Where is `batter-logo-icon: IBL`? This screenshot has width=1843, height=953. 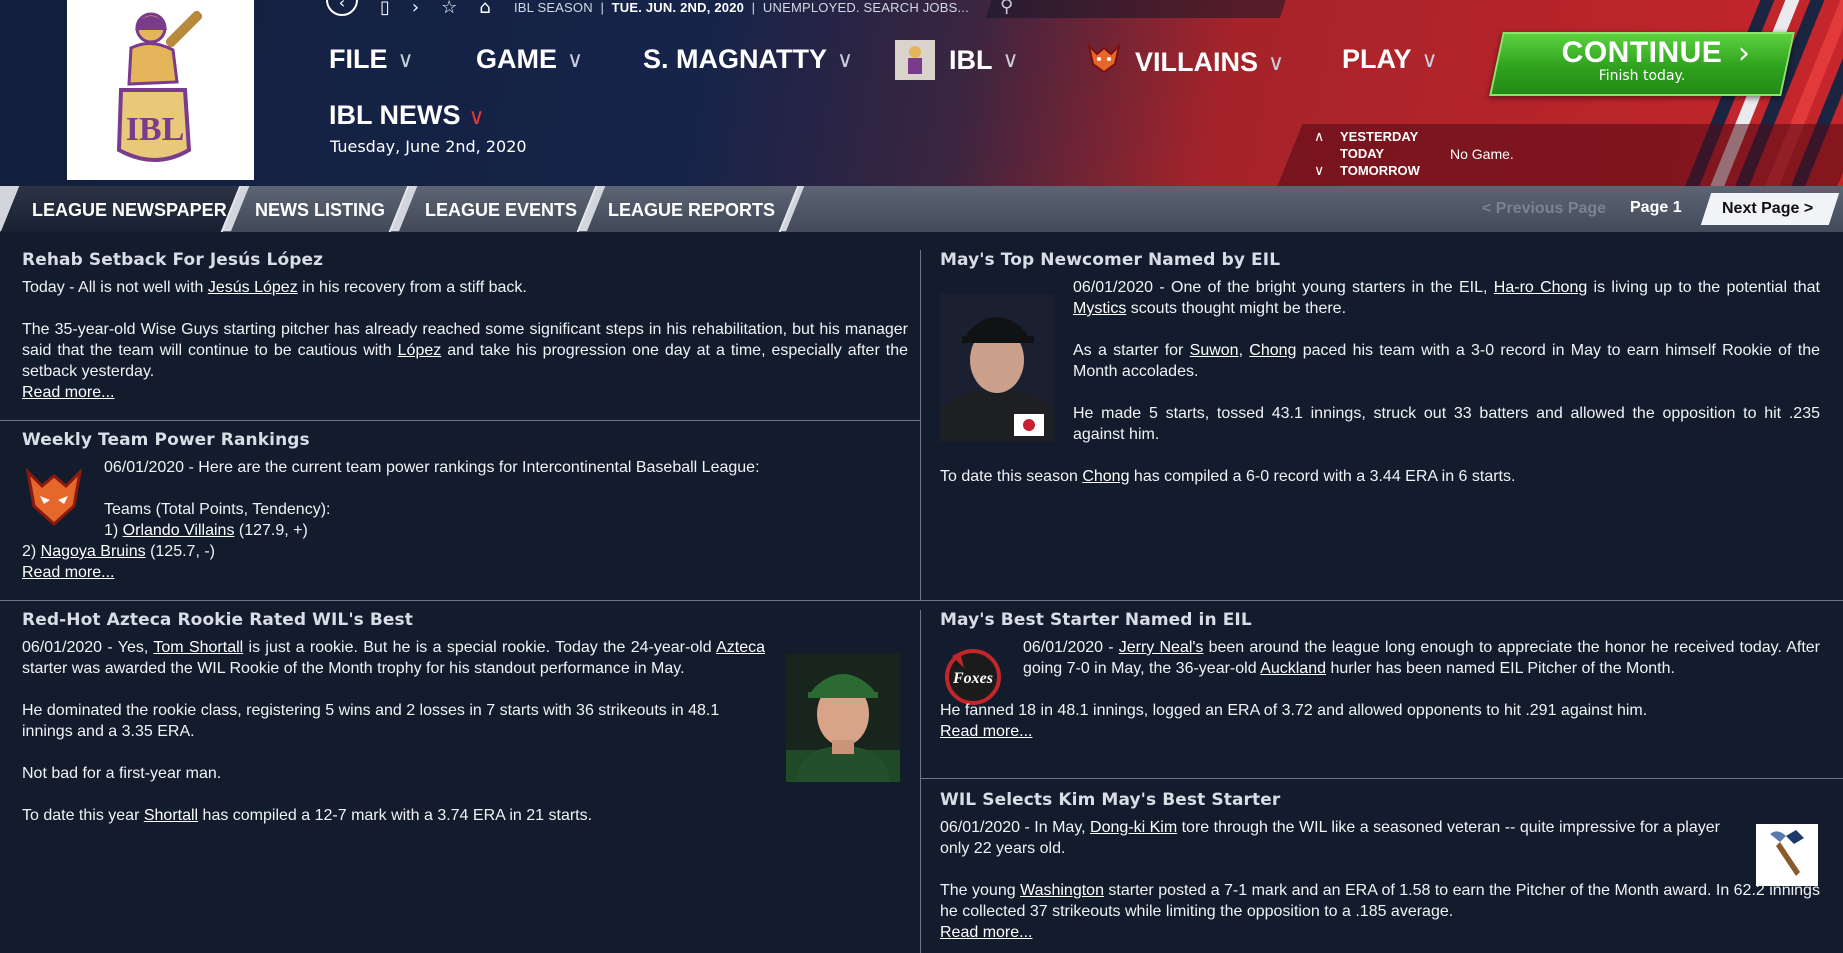 batter-logo-icon: IBL is located at coordinates (159, 86).